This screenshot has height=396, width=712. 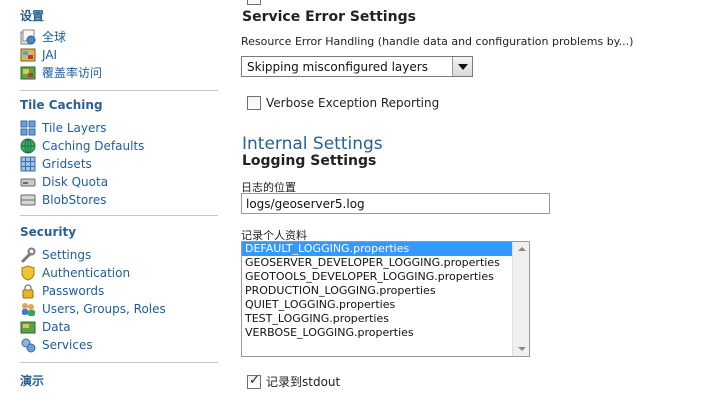 I want to click on listbox-scrollbar, so click(x=520, y=299).